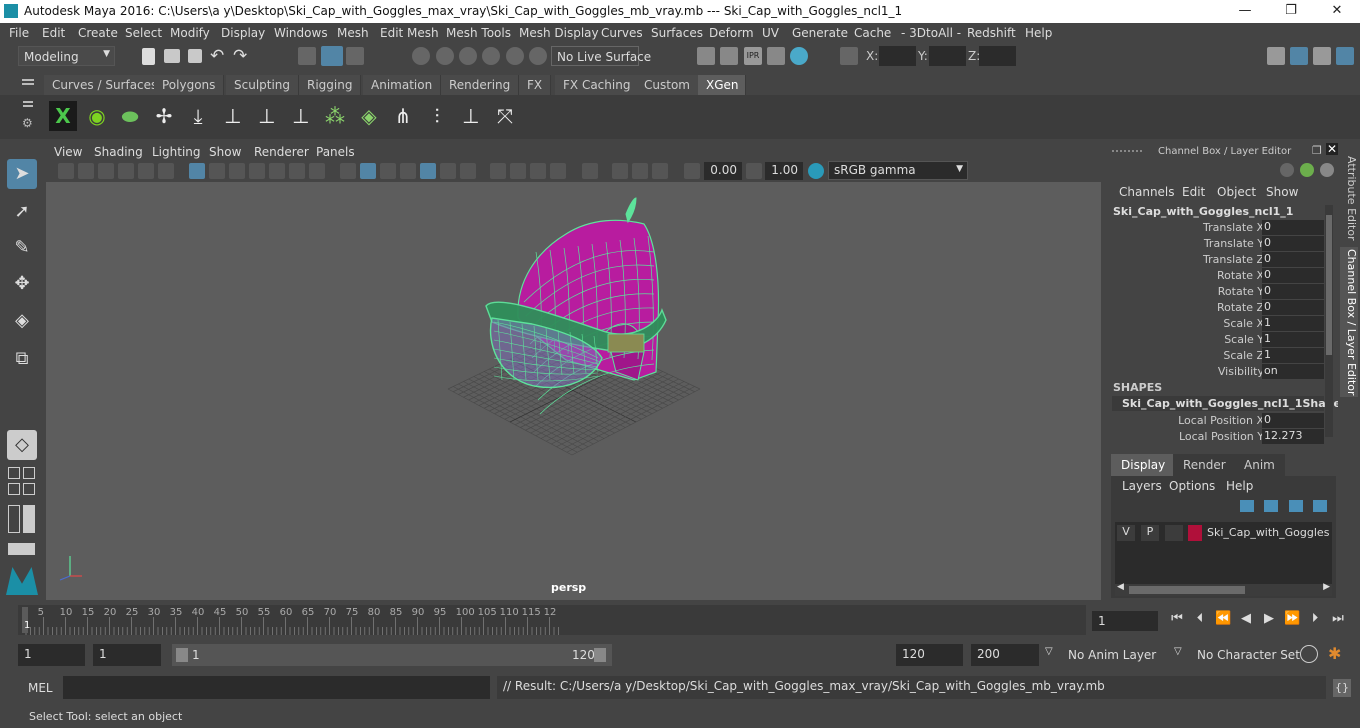 The height and width of the screenshot is (728, 1360). Describe the element at coordinates (1291, 11) in the screenshot. I see `maximize-button: ❐` at that location.